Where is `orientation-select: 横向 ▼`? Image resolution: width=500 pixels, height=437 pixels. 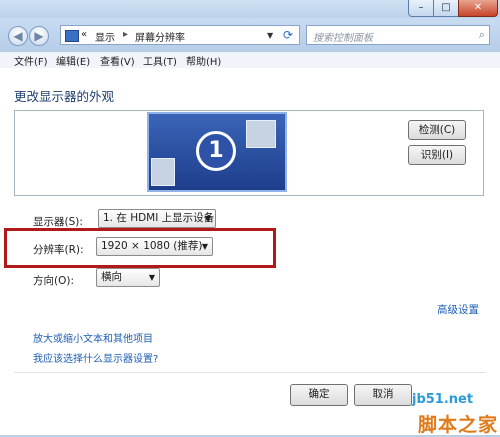
orientation-select: 横向 ▼ is located at coordinates (128, 277).